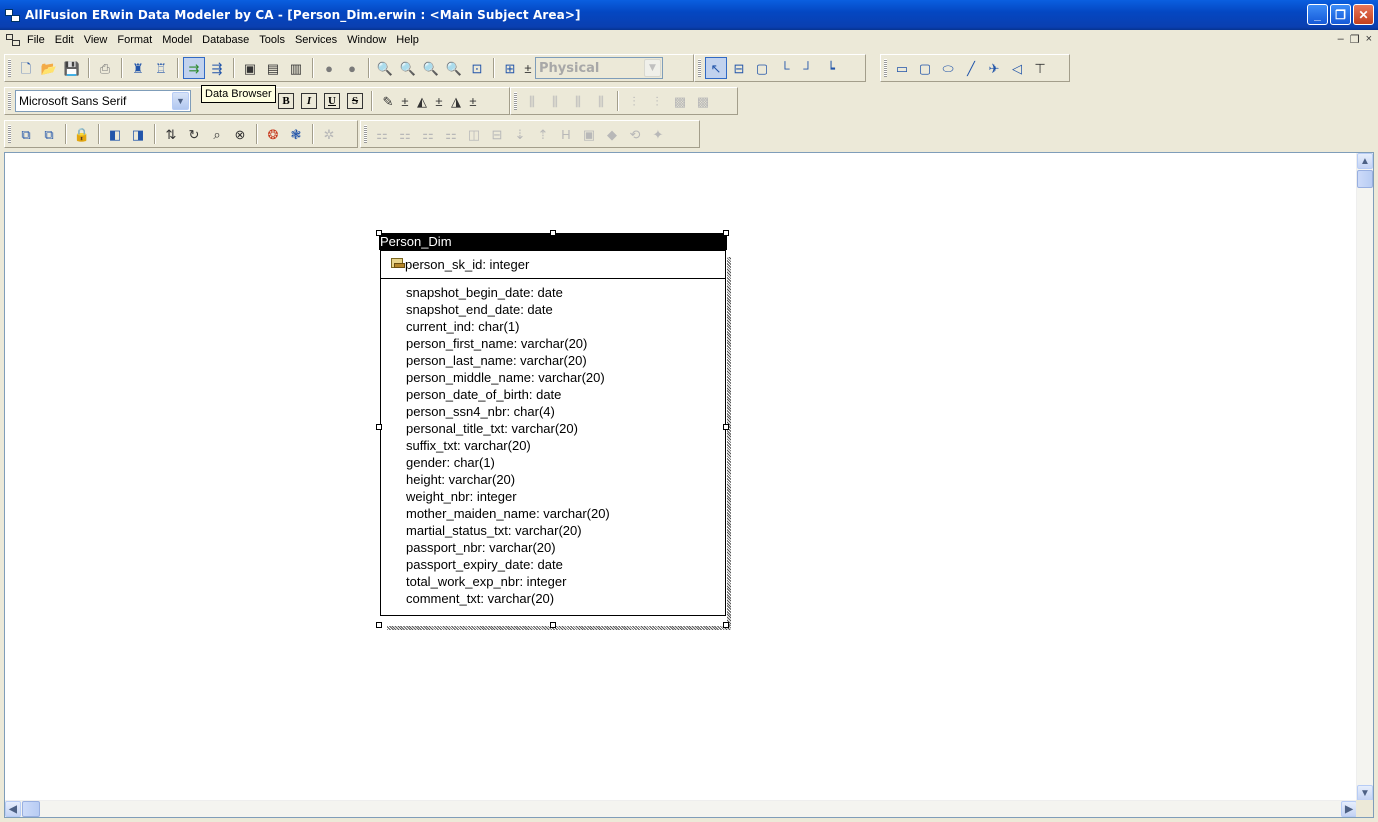 Image resolution: width=1378 pixels, height=822 pixels. I want to click on view-mode-select: Physical ▼, so click(599, 68).